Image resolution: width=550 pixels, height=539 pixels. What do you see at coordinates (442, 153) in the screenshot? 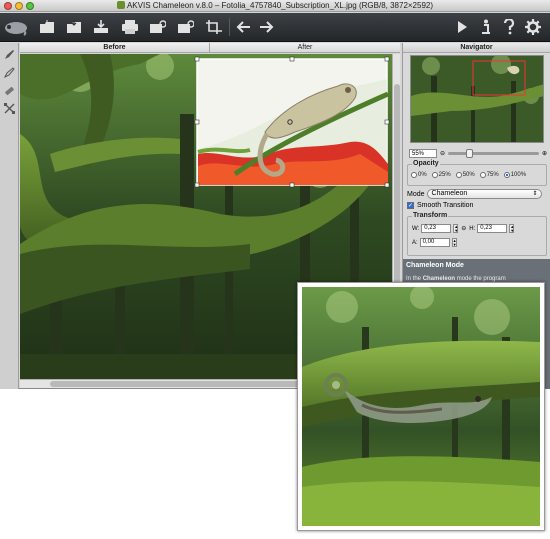
I see `zoom-out-icon: ⊖` at bounding box center [442, 153].